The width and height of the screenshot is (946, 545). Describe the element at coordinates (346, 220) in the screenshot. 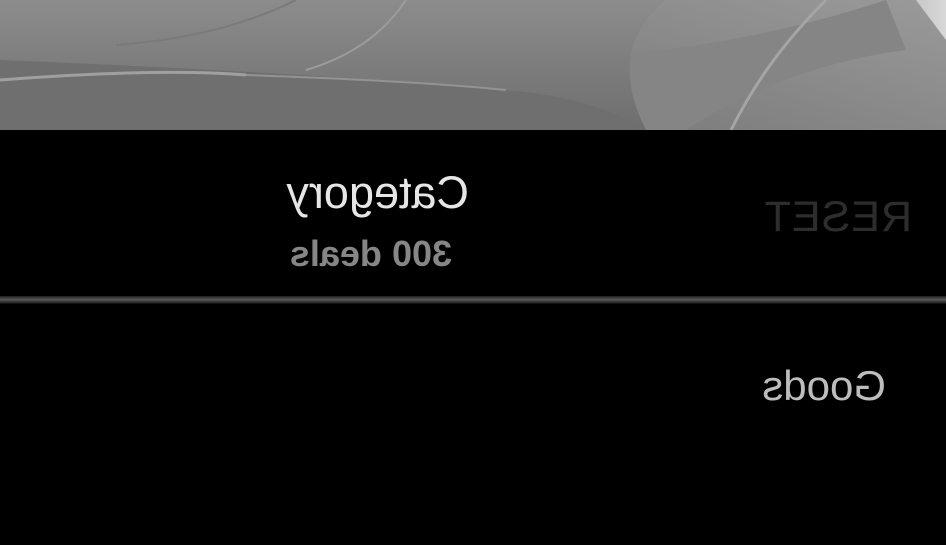

I see `title-block: Category 300 deals` at that location.